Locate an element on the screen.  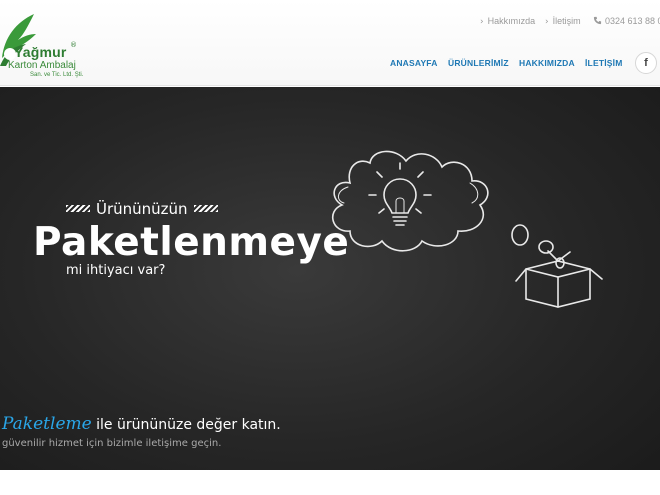
chalk-illustration is located at coordinates (467, 229).